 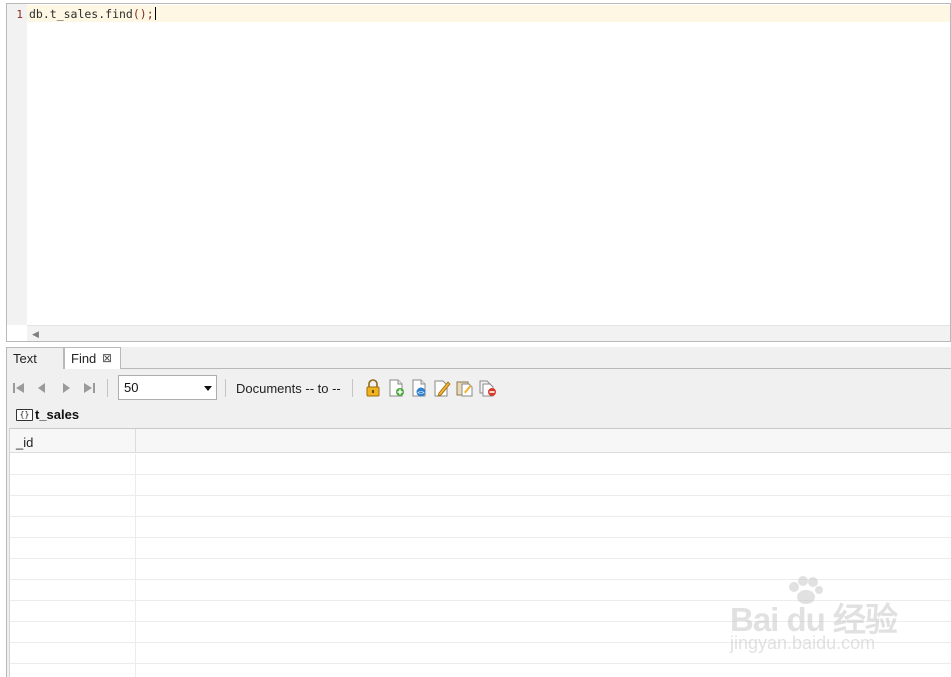 I want to click on chevron-down-icon, so click(x=208, y=388).